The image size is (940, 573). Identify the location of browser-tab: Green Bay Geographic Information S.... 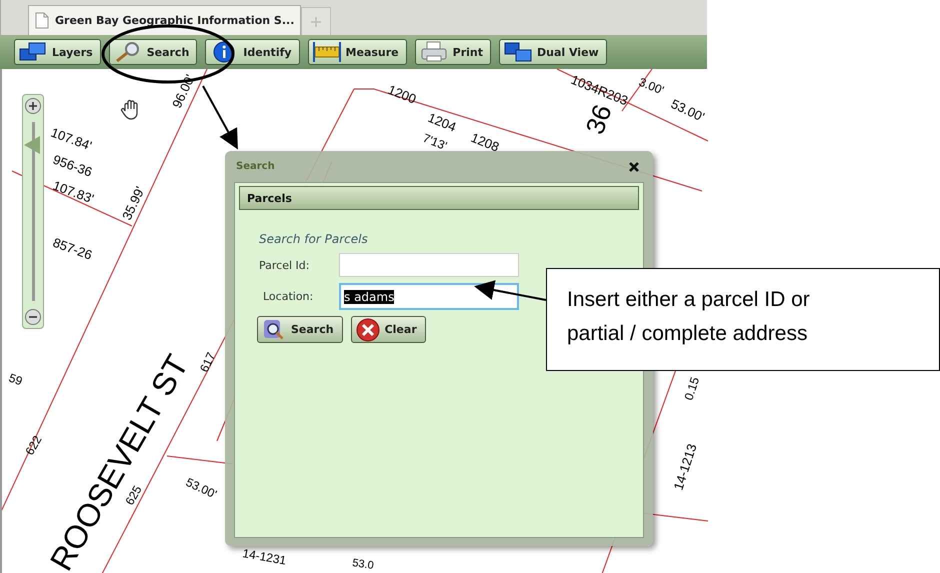
(165, 20).